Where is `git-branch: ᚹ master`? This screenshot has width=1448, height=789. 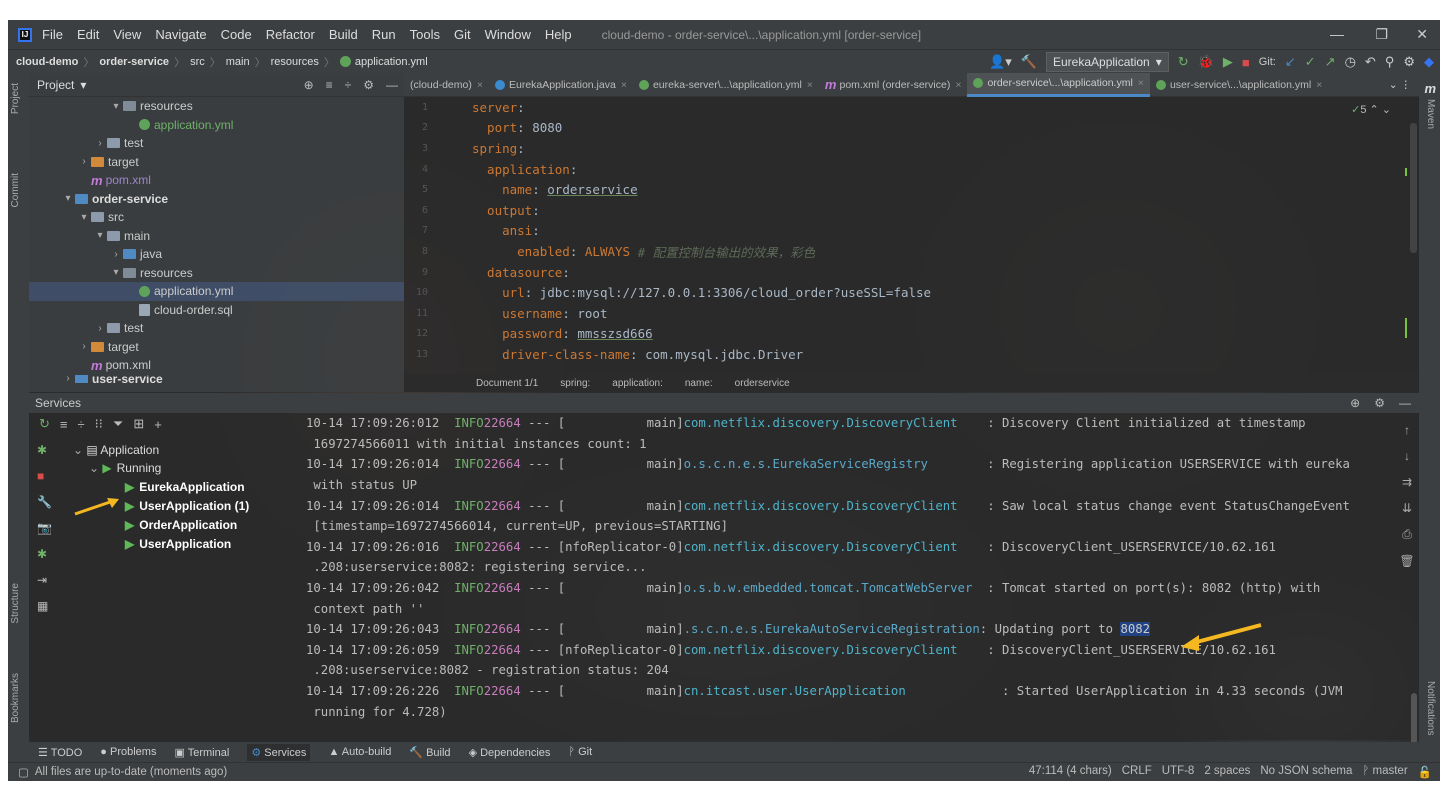
git-branch: ᚹ master is located at coordinates (1384, 772).